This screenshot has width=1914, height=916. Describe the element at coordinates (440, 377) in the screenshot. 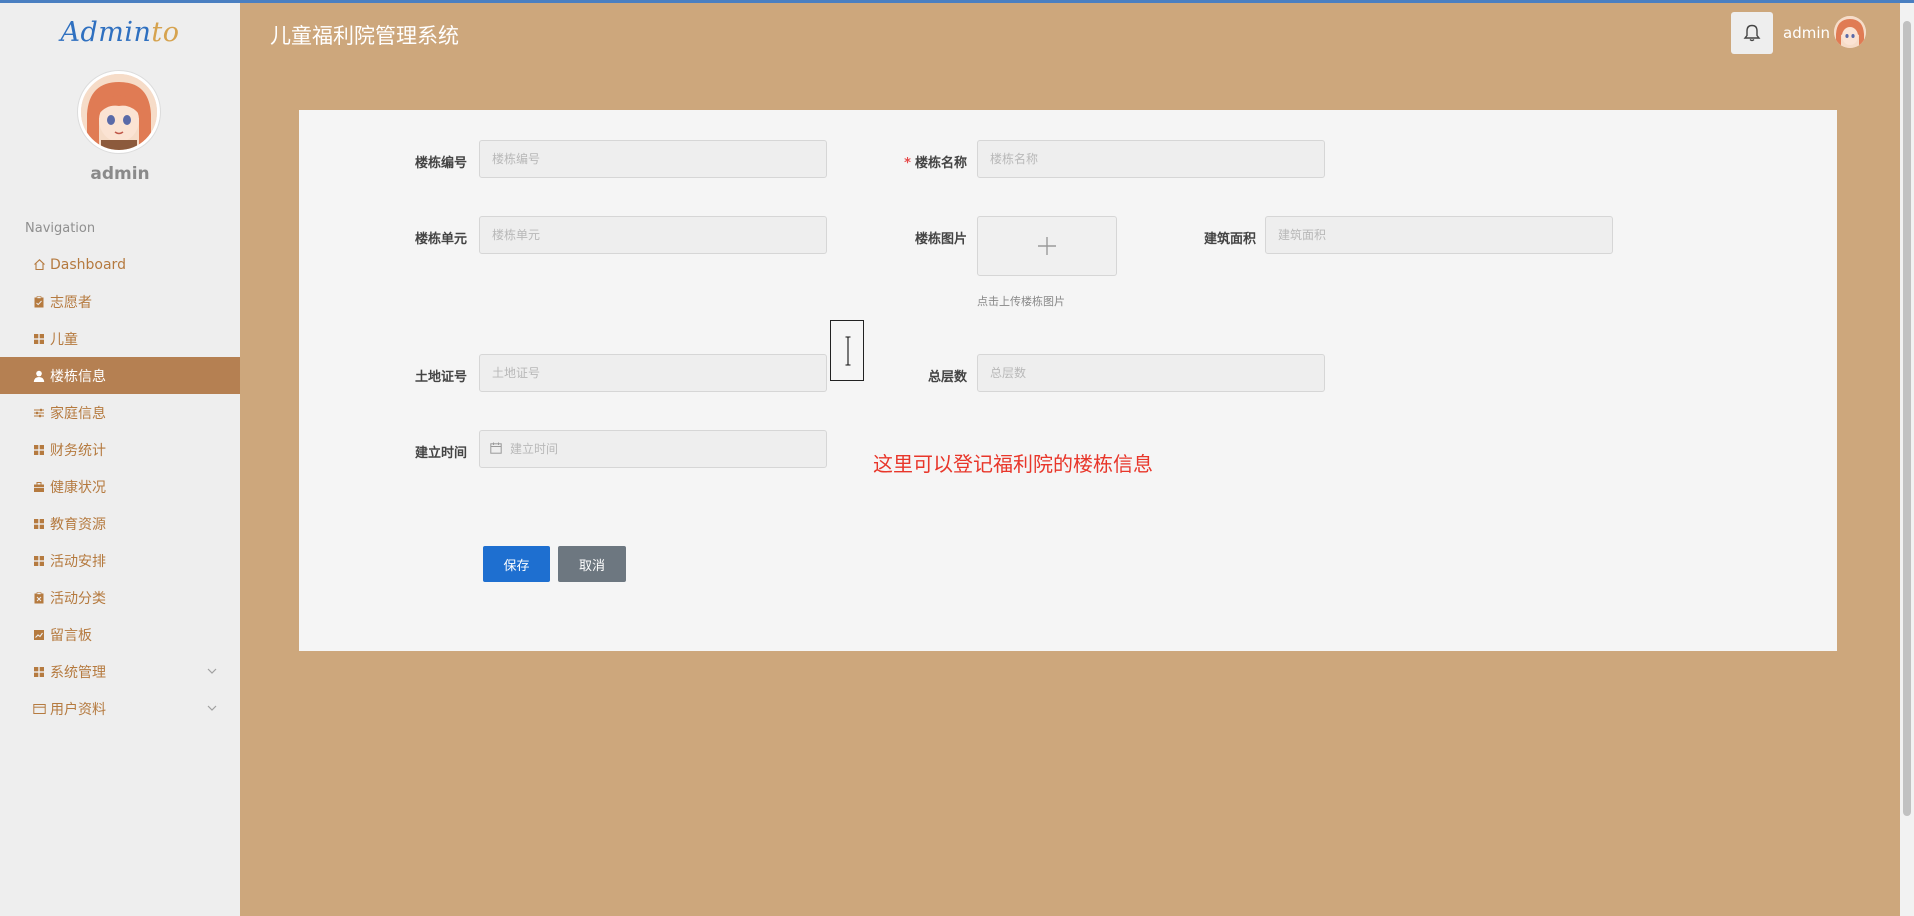

I see `land-cert-label: 土地证号` at that location.